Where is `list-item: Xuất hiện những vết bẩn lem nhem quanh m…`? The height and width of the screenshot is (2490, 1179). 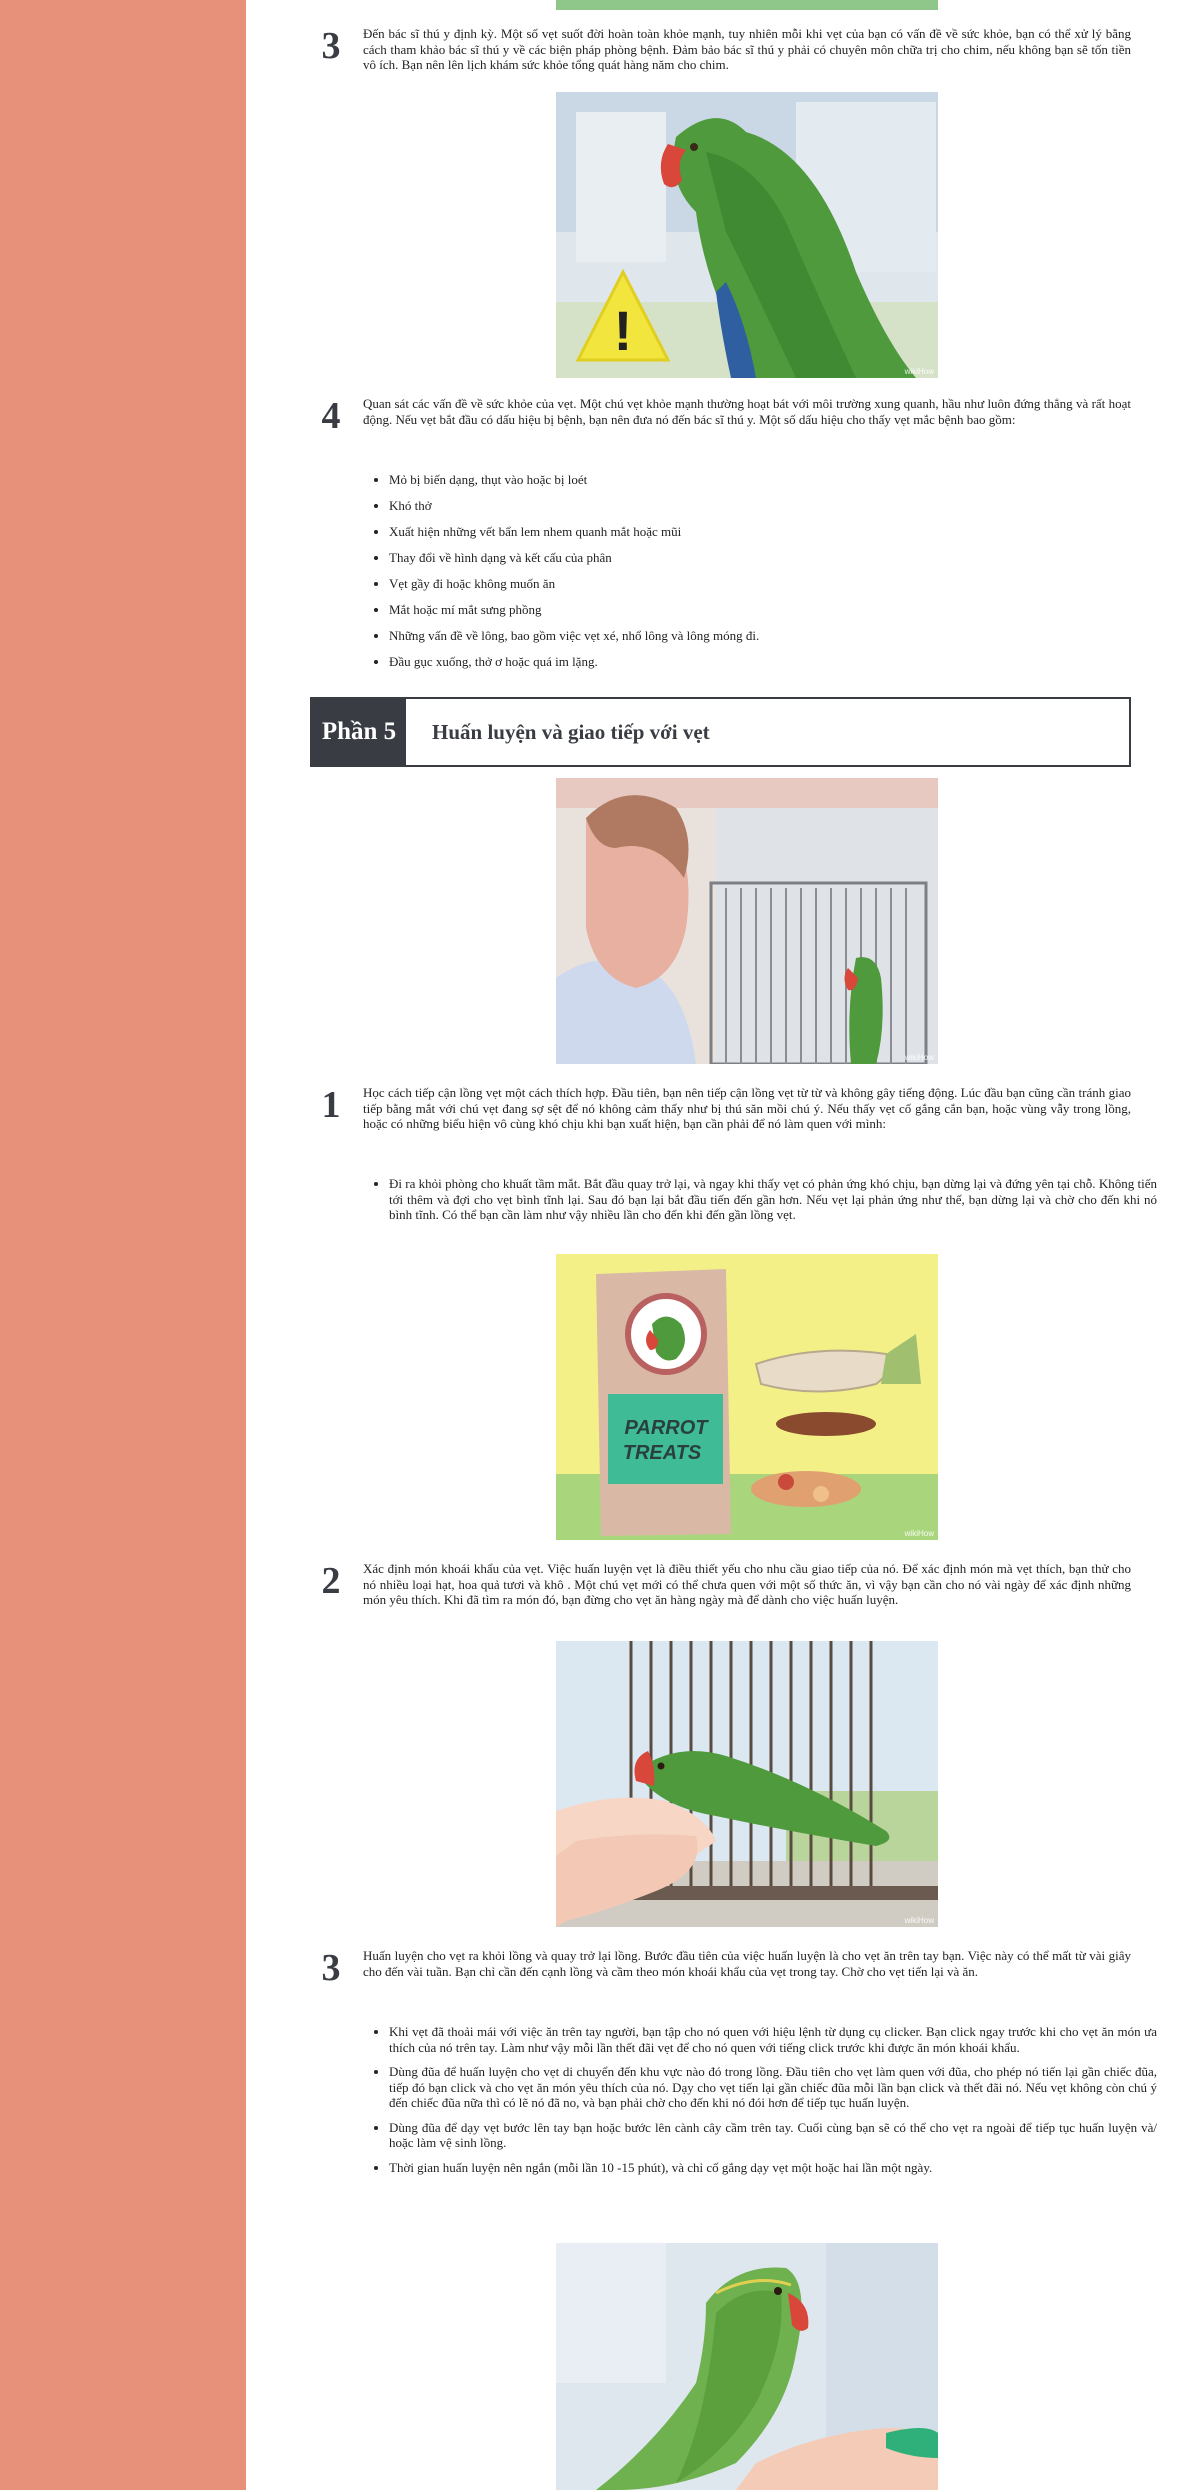
list-item: Xuất hiện những vết bẩn lem nhem quanh m… is located at coordinates (773, 532).